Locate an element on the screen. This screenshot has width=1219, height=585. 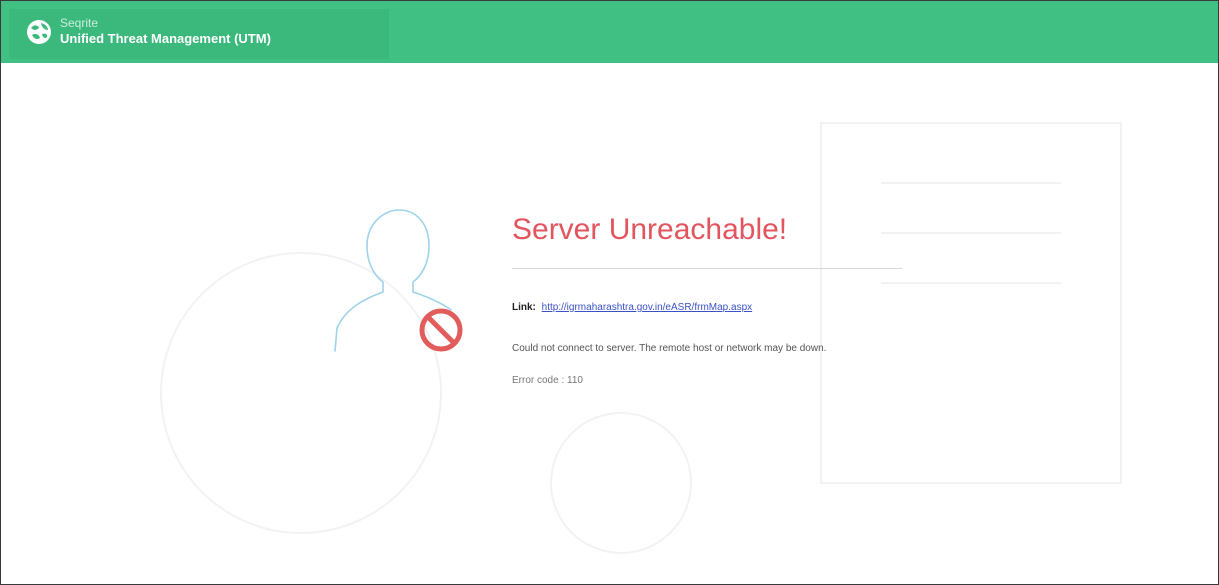
error-code: Error code : 110 is located at coordinates (547, 380).